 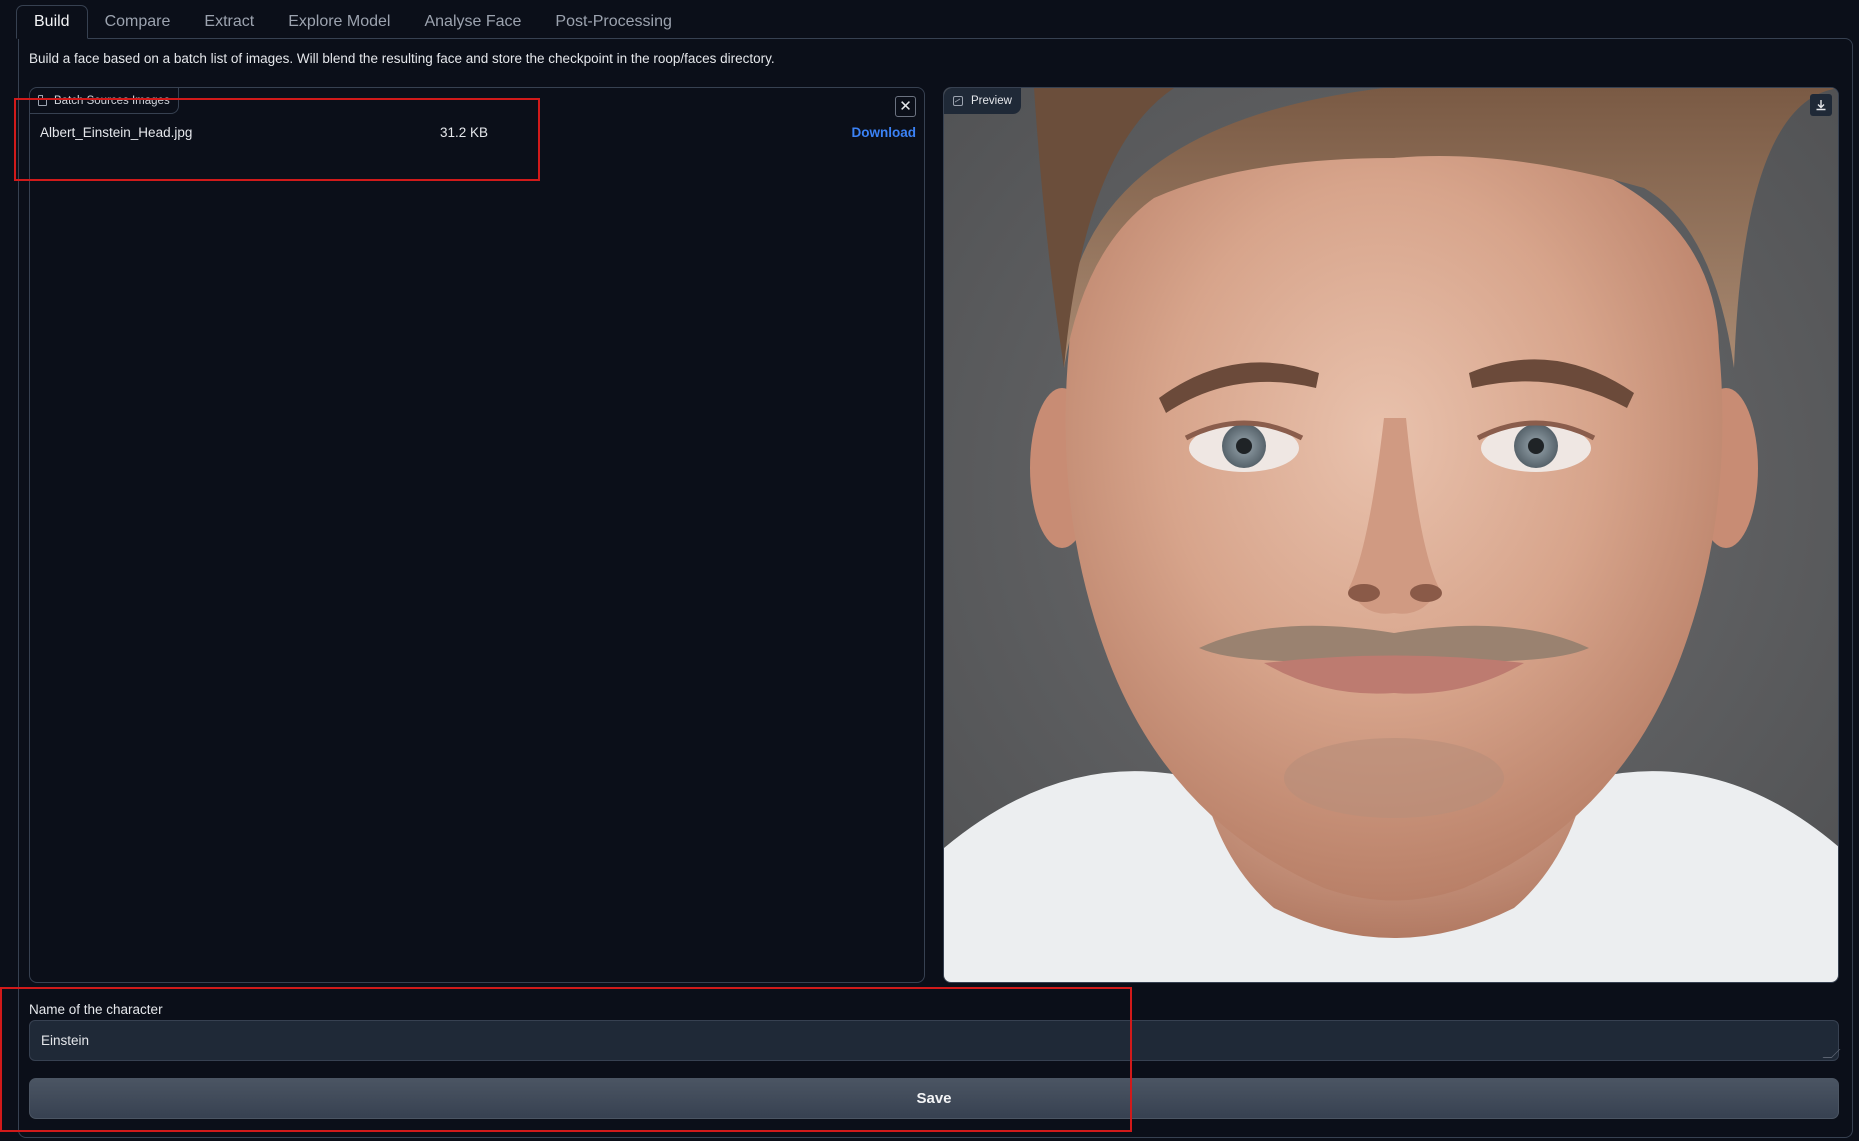 I want to click on preview-label-text: Preview, so click(x=991, y=101).